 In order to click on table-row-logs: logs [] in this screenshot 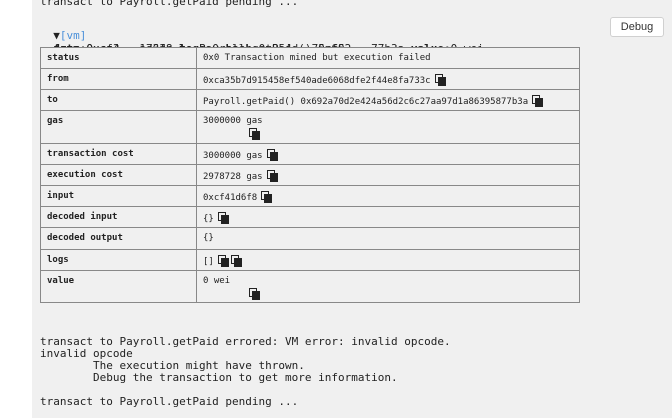, I will do `click(310, 259)`.